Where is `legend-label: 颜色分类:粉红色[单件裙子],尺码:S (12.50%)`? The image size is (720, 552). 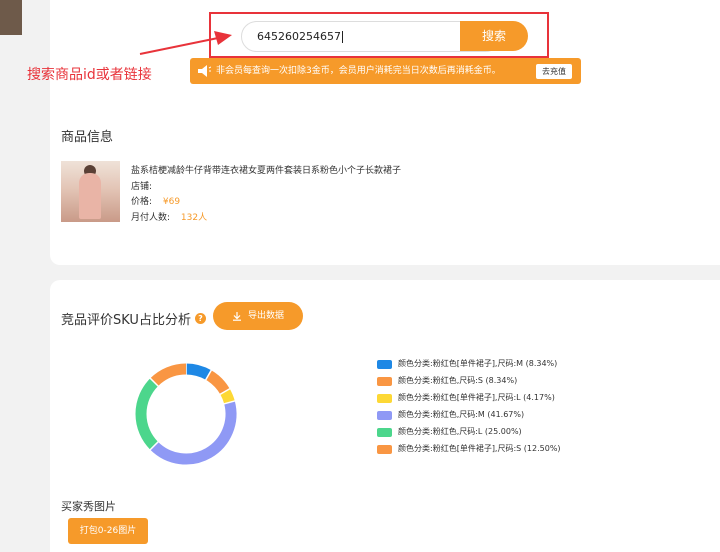
legend-label: 颜色分类:粉红色[单件裙子],尺码:S (12.50%) is located at coordinates (479, 448).